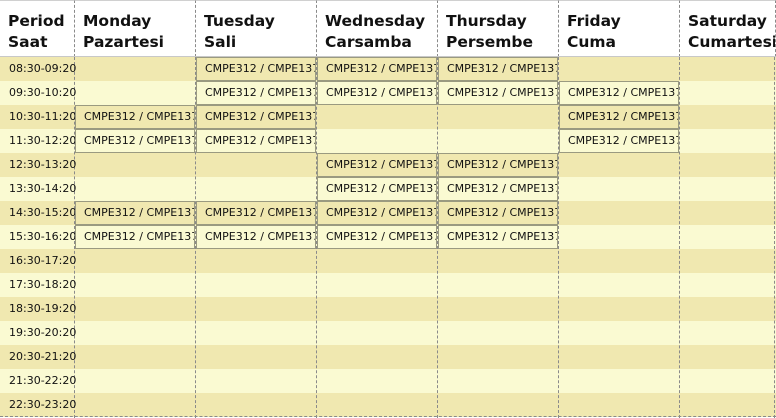  Describe the element at coordinates (388, 416) in the screenshot. I see `table-bottom-border` at that location.